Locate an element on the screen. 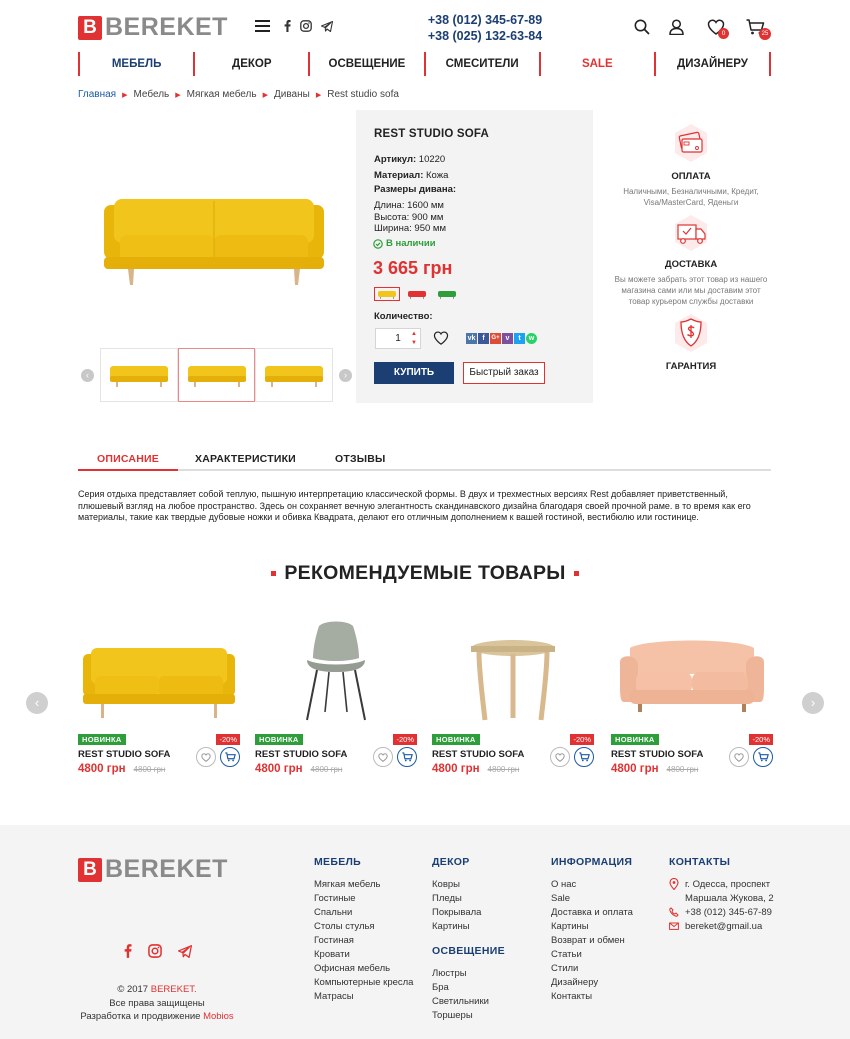  wishlist-icon: 0 is located at coordinates (718, 29).